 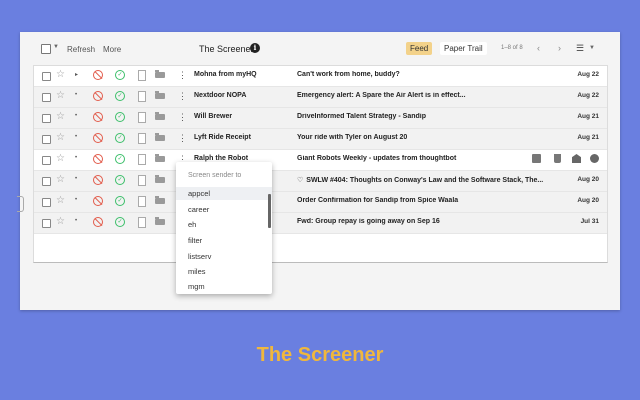 What do you see at coordinates (192, 224) in the screenshot?
I see `dropdown-item: eh` at bounding box center [192, 224].